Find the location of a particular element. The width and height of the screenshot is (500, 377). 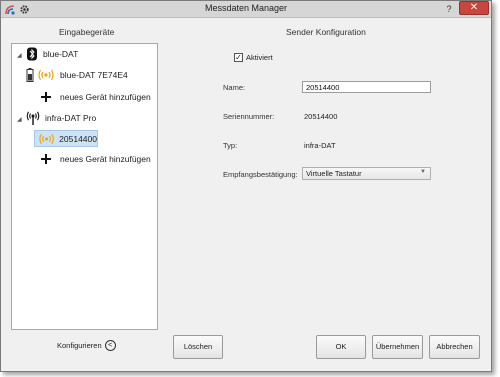

tree-item-blue-dat: blue-DAT is located at coordinates (52, 54).